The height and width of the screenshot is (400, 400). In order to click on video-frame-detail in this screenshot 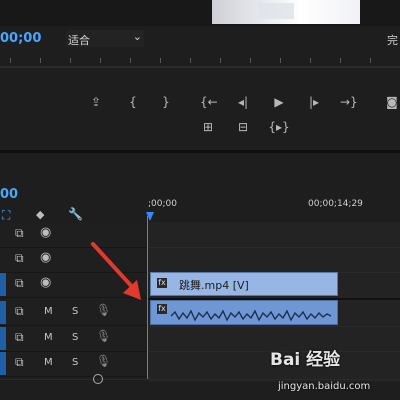, I will do `click(276, 11)`.